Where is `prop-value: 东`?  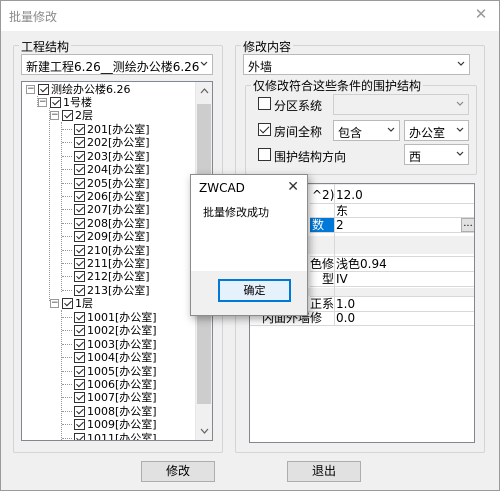
prop-value: 东 is located at coordinates (342, 211).